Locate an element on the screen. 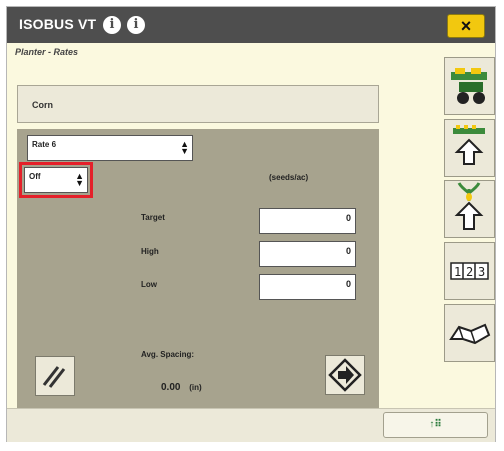 This screenshot has width=504, height=451. svg-text: 3 is located at coordinates (481, 272).